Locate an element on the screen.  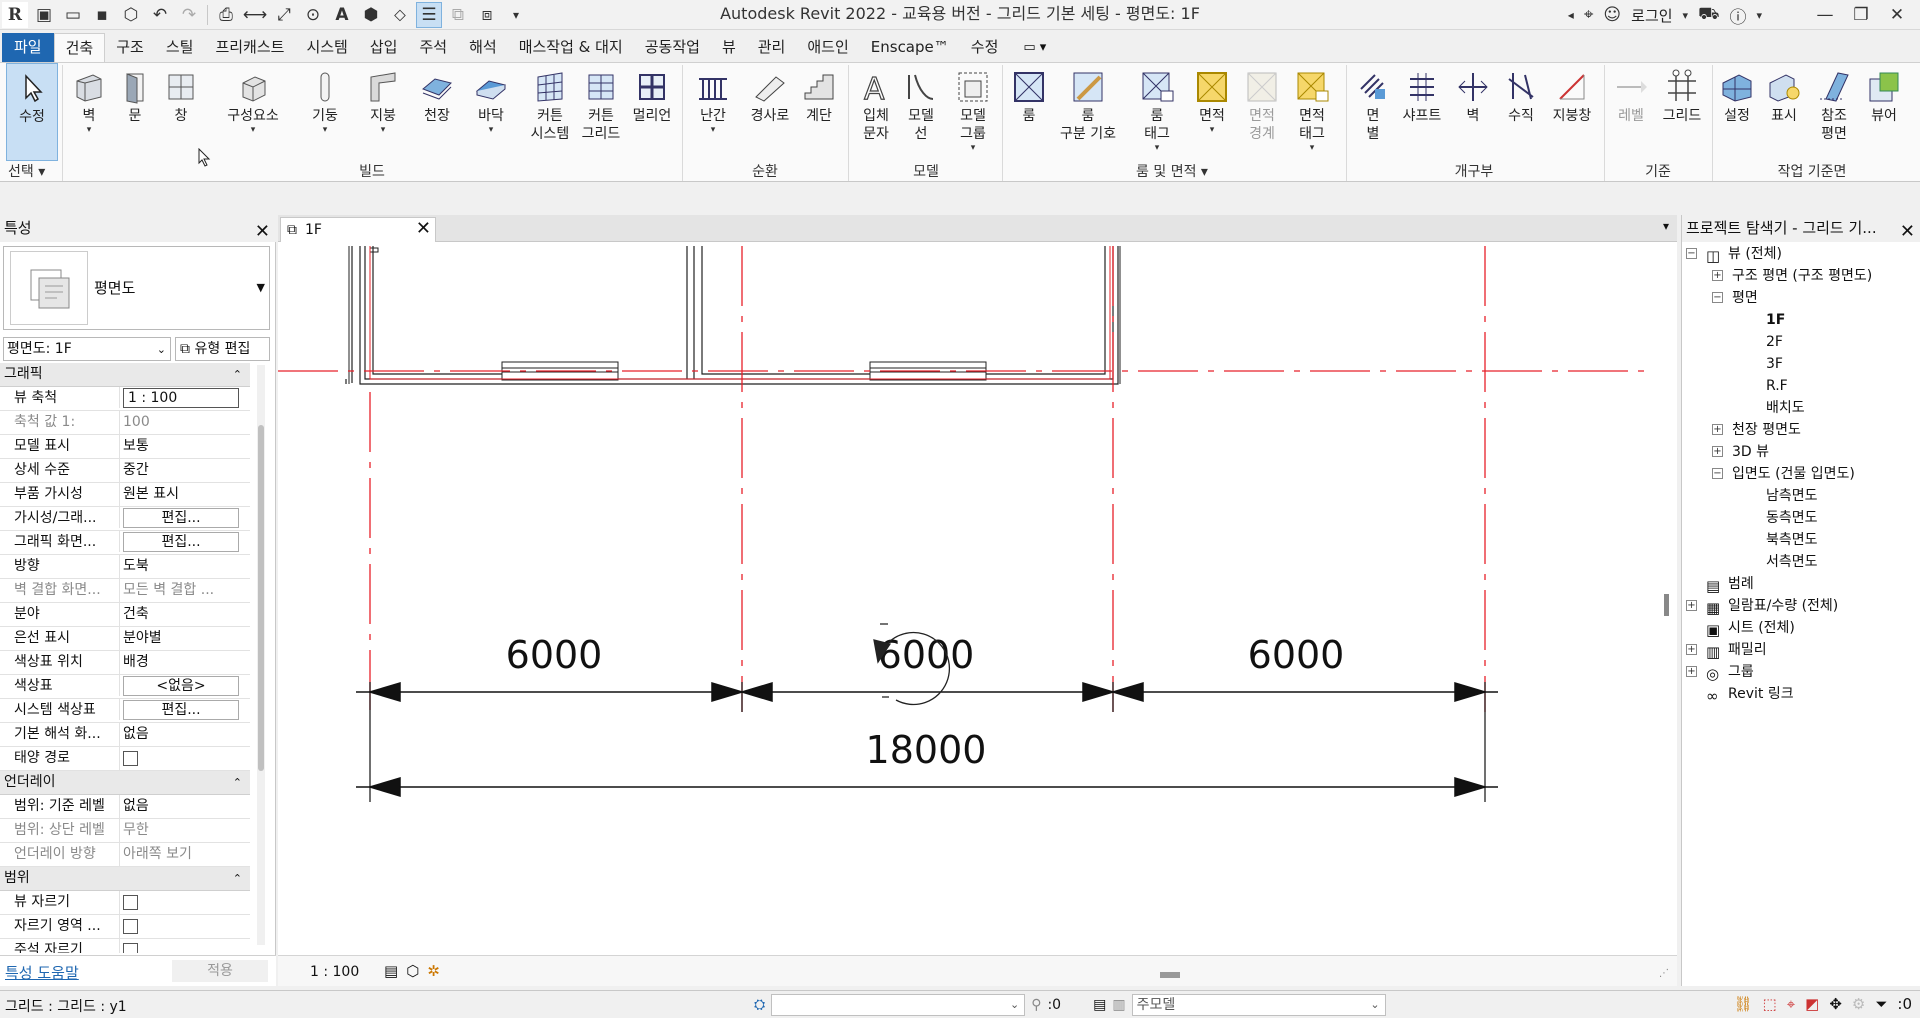
window-button: 창 is located at coordinates (181, 112).